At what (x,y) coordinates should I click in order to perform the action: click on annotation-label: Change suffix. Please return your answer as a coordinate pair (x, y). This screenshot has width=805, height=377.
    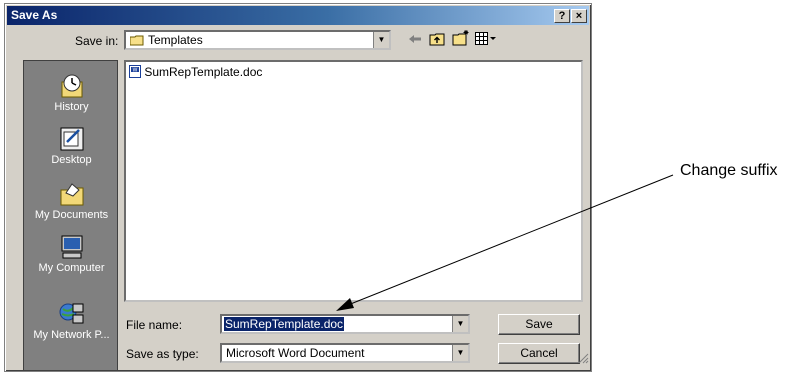
    Looking at the image, I should click on (729, 170).